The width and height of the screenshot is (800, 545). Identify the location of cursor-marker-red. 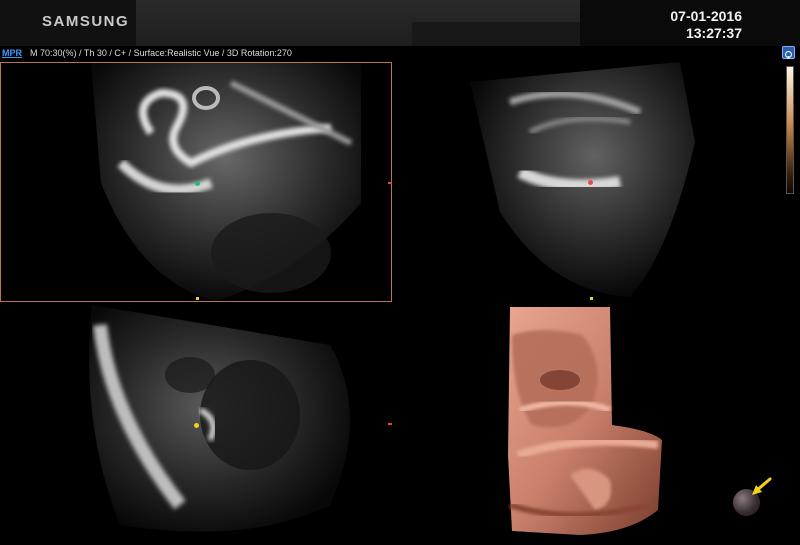
(590, 182).